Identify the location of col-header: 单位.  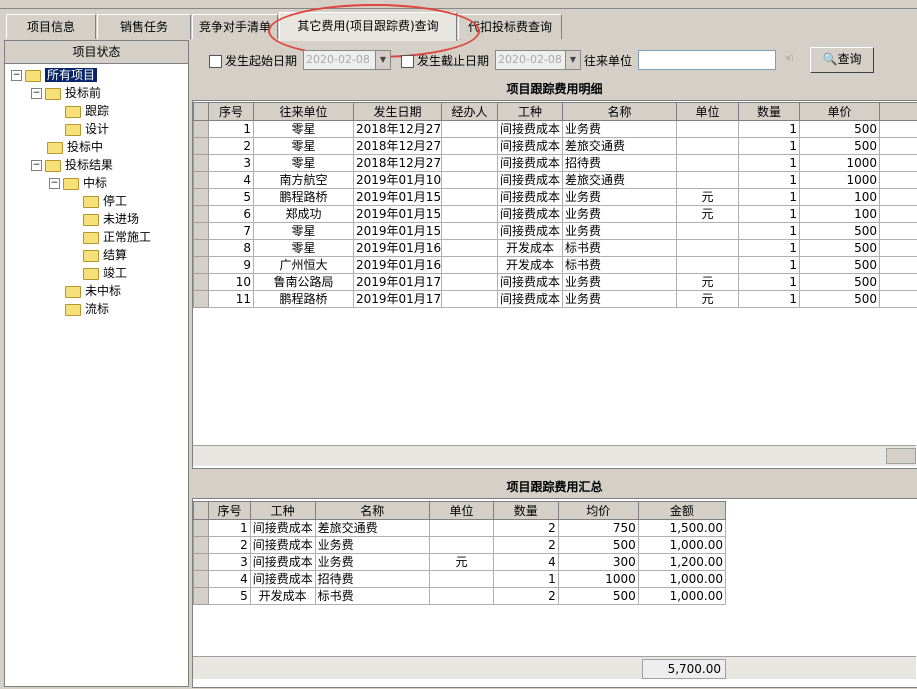
(461, 510).